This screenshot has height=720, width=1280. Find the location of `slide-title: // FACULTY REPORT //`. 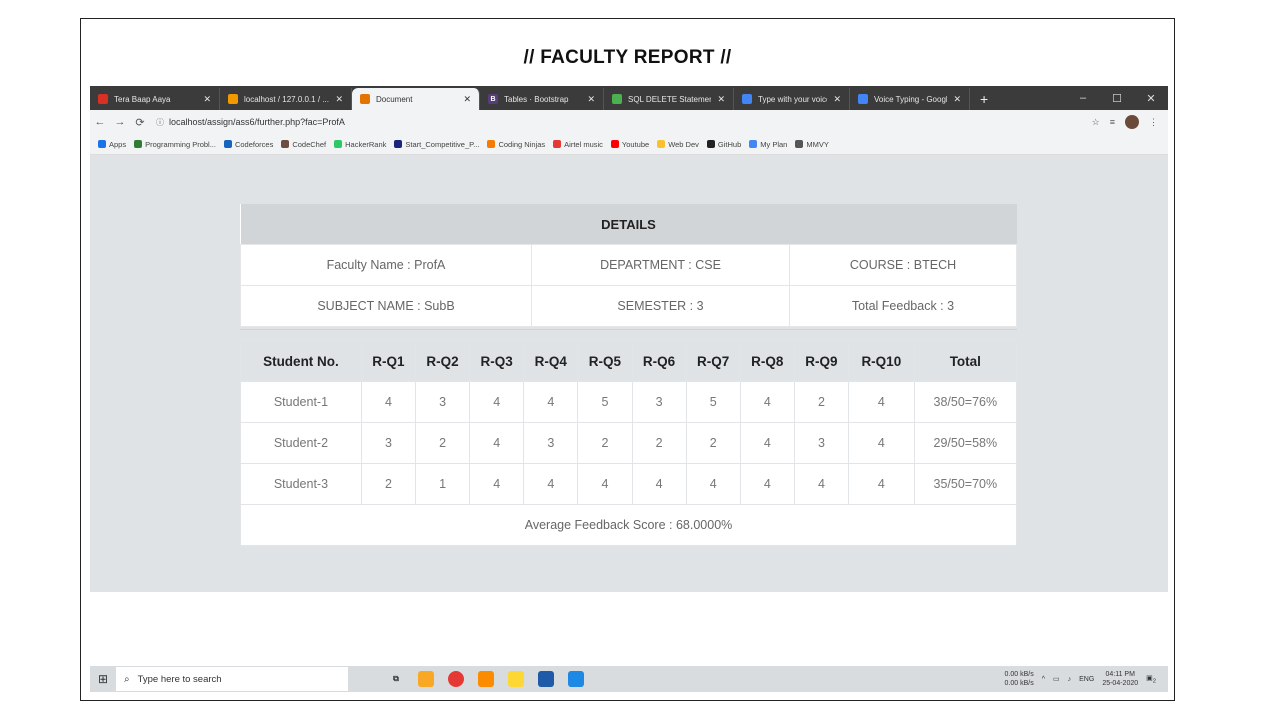

slide-title: // FACULTY REPORT // is located at coordinates (627, 57).